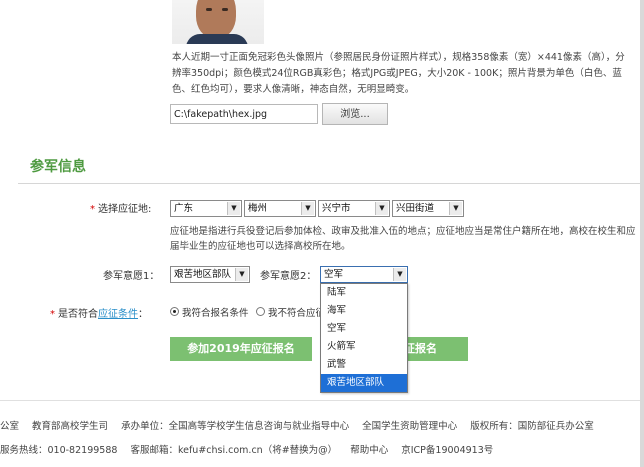  I want to click on icp-link: 京ICP备19004913号, so click(447, 450).